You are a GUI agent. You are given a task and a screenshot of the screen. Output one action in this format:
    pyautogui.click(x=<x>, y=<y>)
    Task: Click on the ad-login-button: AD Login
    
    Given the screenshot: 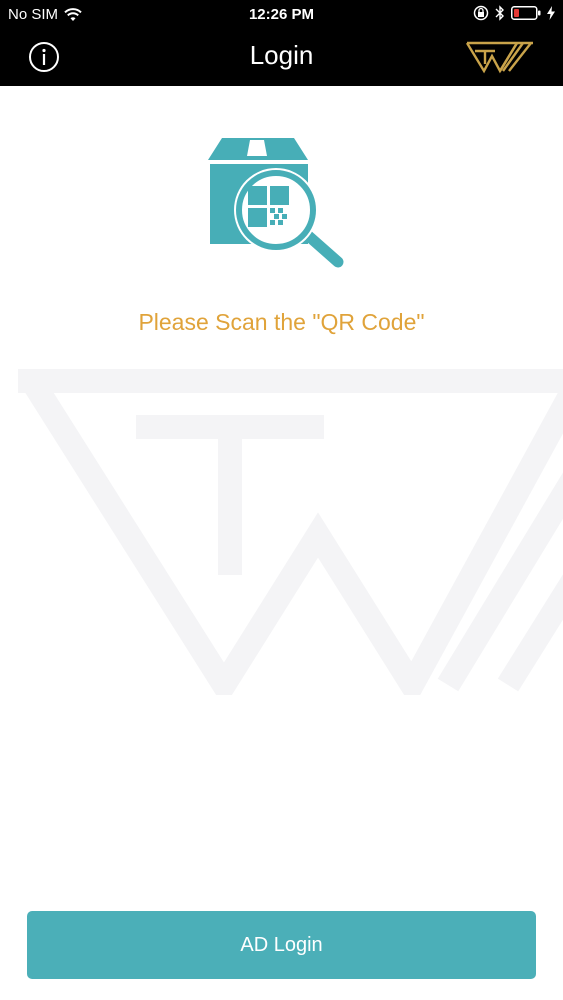 What is the action you would take?
    pyautogui.click(x=281, y=945)
    